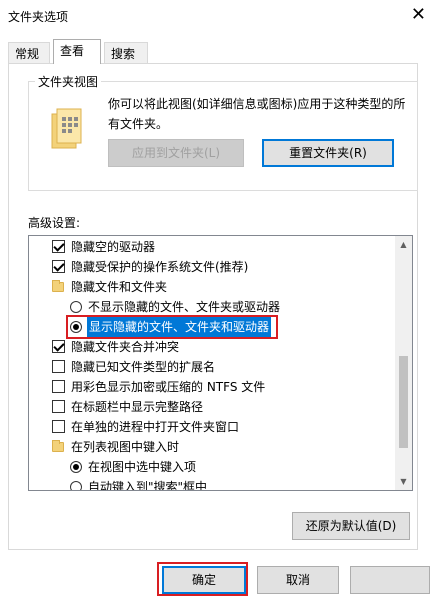  Describe the element at coordinates (125, 447) in the screenshot. I see `list-item-label: 在列表视图中键入时` at that location.